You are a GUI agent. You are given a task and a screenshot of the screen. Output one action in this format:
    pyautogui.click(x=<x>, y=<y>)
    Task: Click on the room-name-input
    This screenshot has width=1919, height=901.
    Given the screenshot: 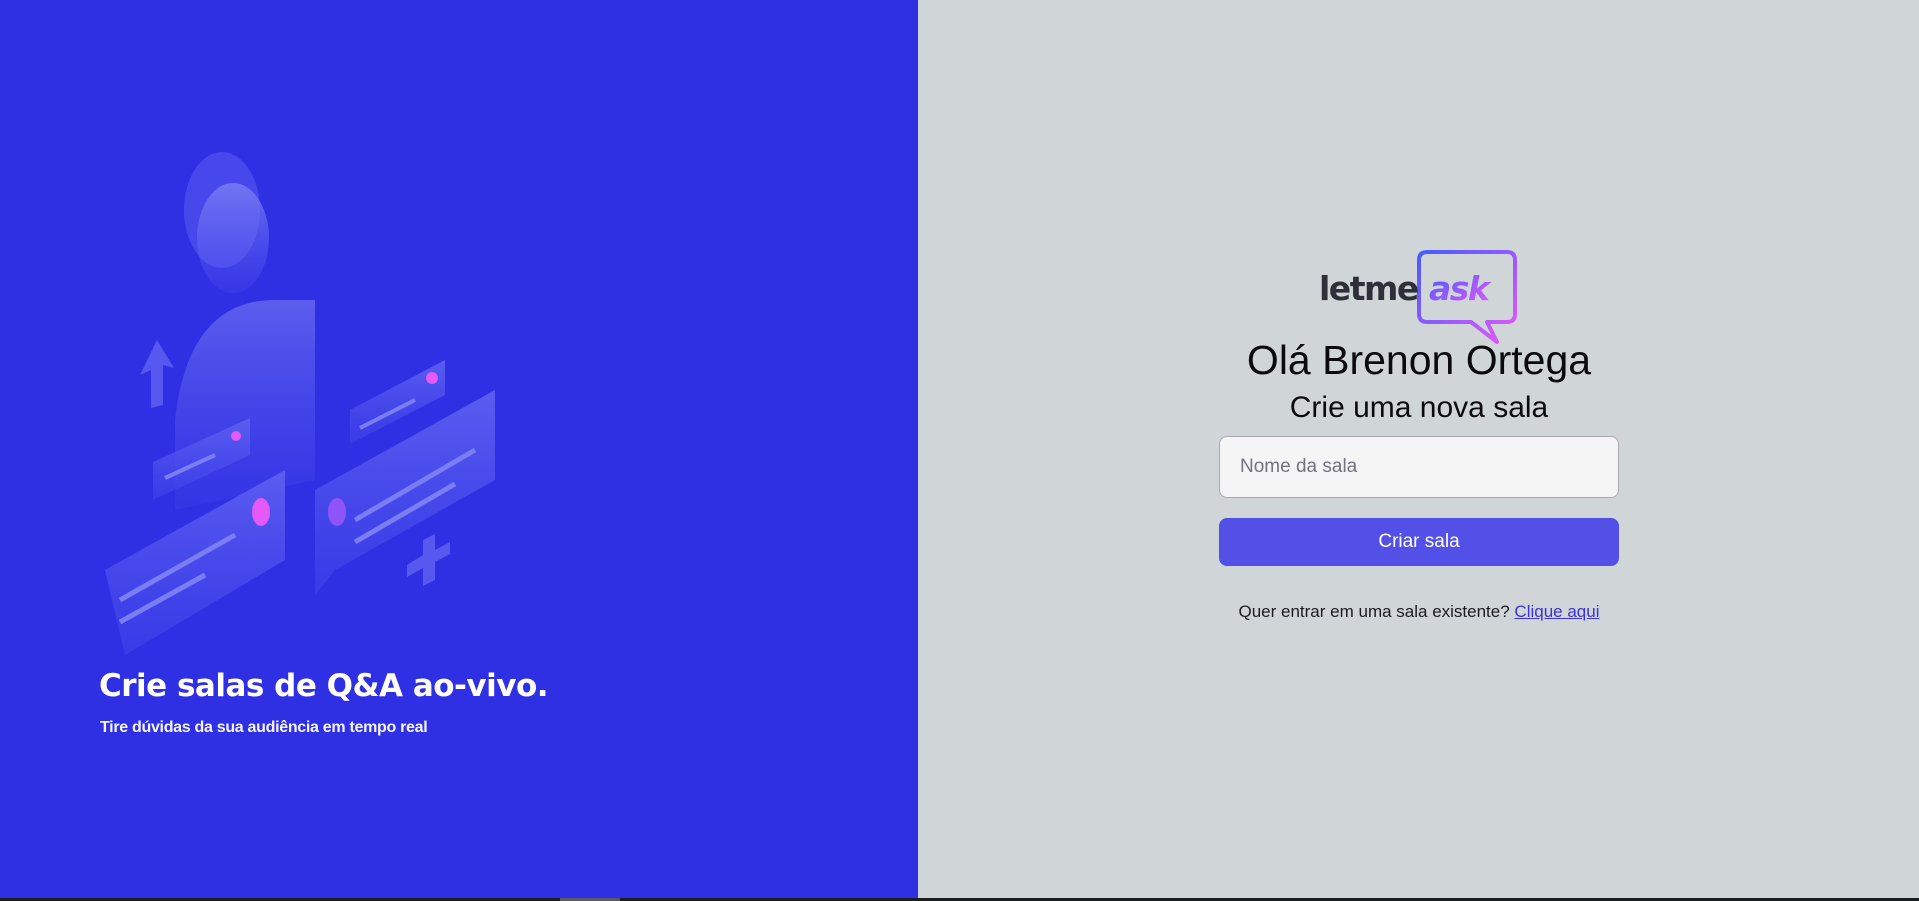 What is the action you would take?
    pyautogui.click(x=1419, y=467)
    